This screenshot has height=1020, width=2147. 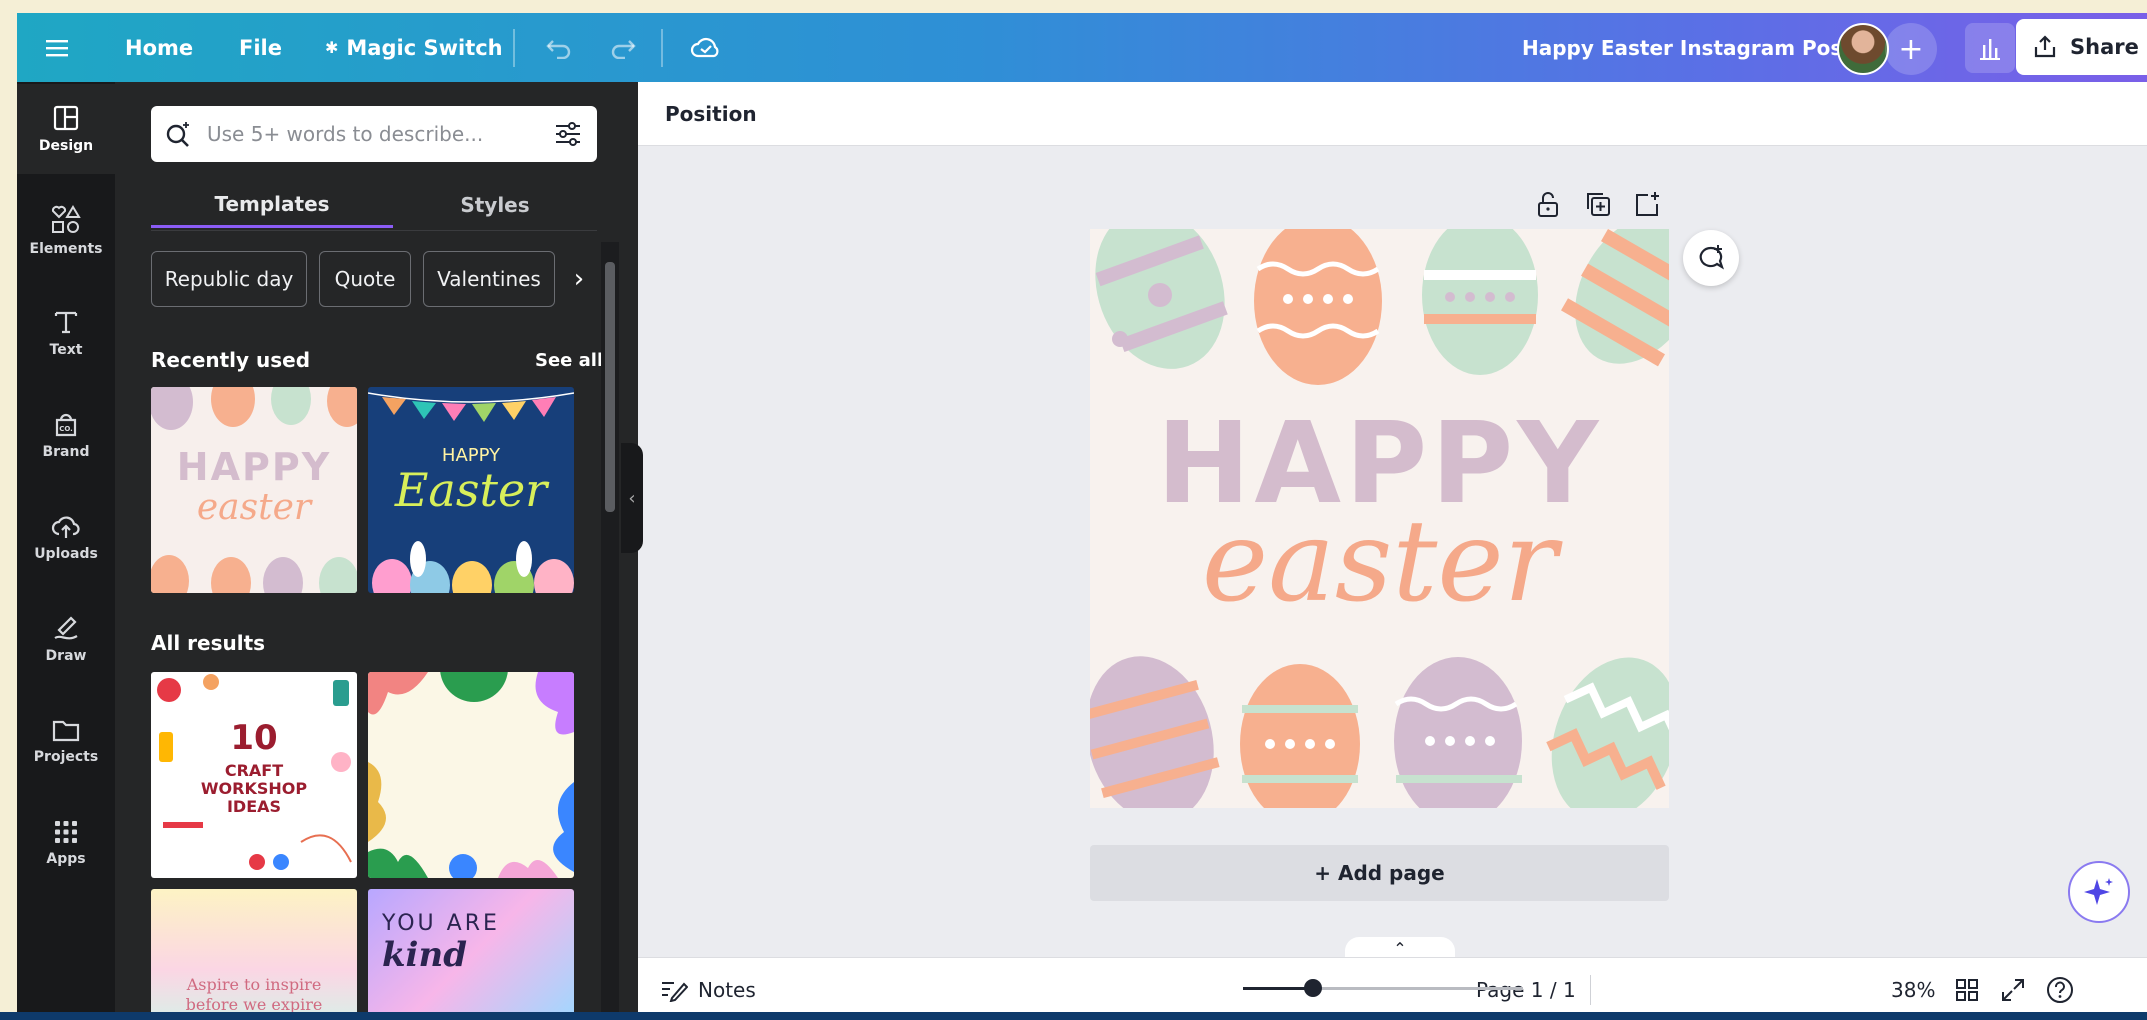 What do you see at coordinates (365, 279) in the screenshot?
I see `chip-quote: Quote` at bounding box center [365, 279].